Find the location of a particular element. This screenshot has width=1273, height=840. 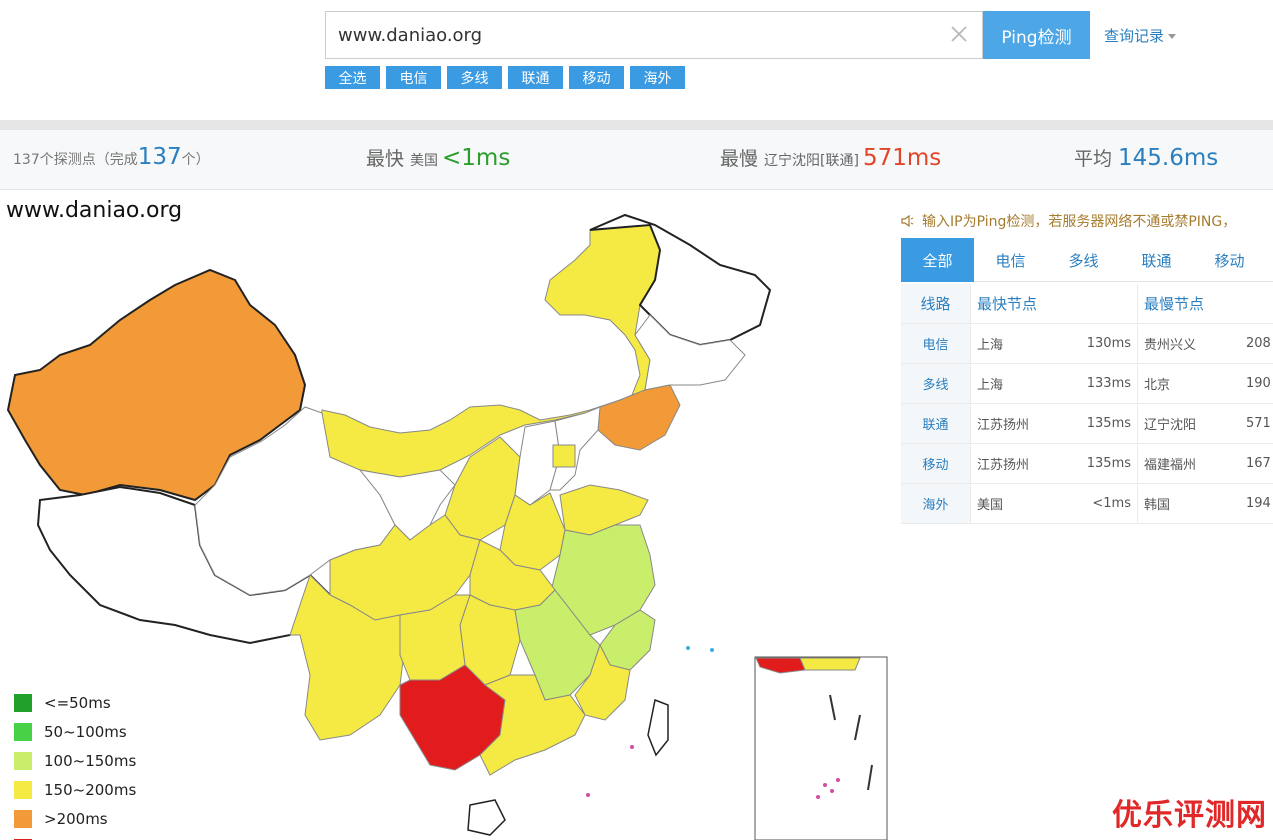

map-region-beijing is located at coordinates (564, 456).